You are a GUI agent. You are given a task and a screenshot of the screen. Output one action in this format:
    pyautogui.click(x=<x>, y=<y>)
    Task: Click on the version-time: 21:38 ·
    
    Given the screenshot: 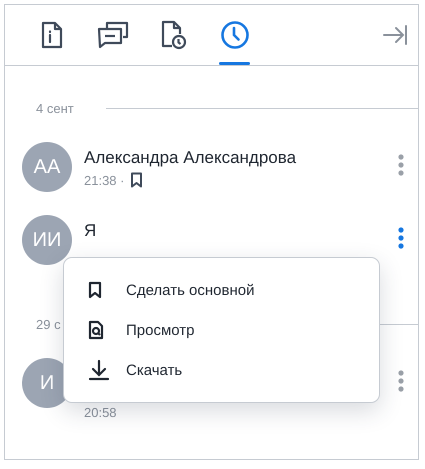 What is the action you would take?
    pyautogui.click(x=104, y=180)
    